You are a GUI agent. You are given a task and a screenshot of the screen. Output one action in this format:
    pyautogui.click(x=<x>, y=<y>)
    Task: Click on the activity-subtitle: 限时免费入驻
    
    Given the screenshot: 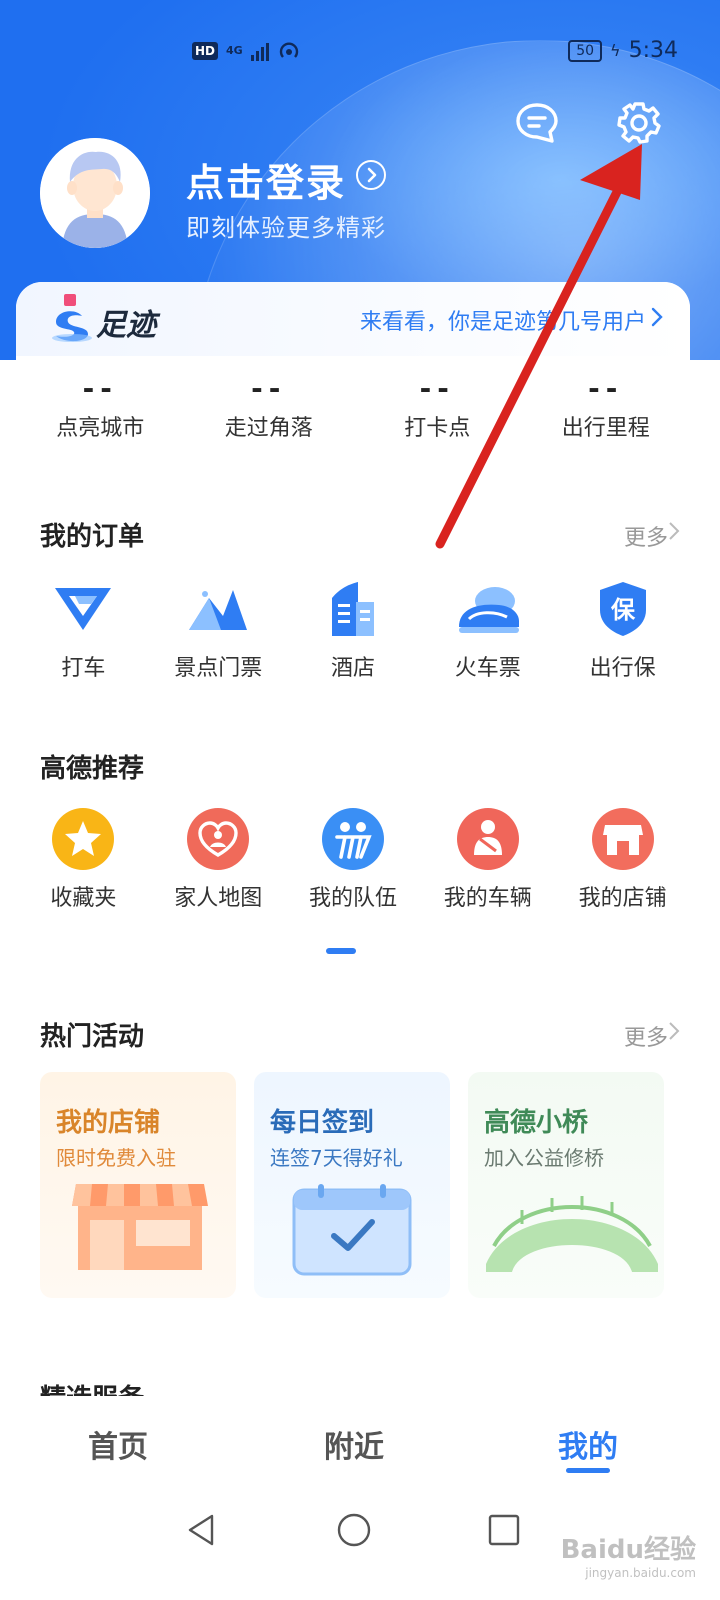 What is the action you would take?
    pyautogui.click(x=116, y=1158)
    